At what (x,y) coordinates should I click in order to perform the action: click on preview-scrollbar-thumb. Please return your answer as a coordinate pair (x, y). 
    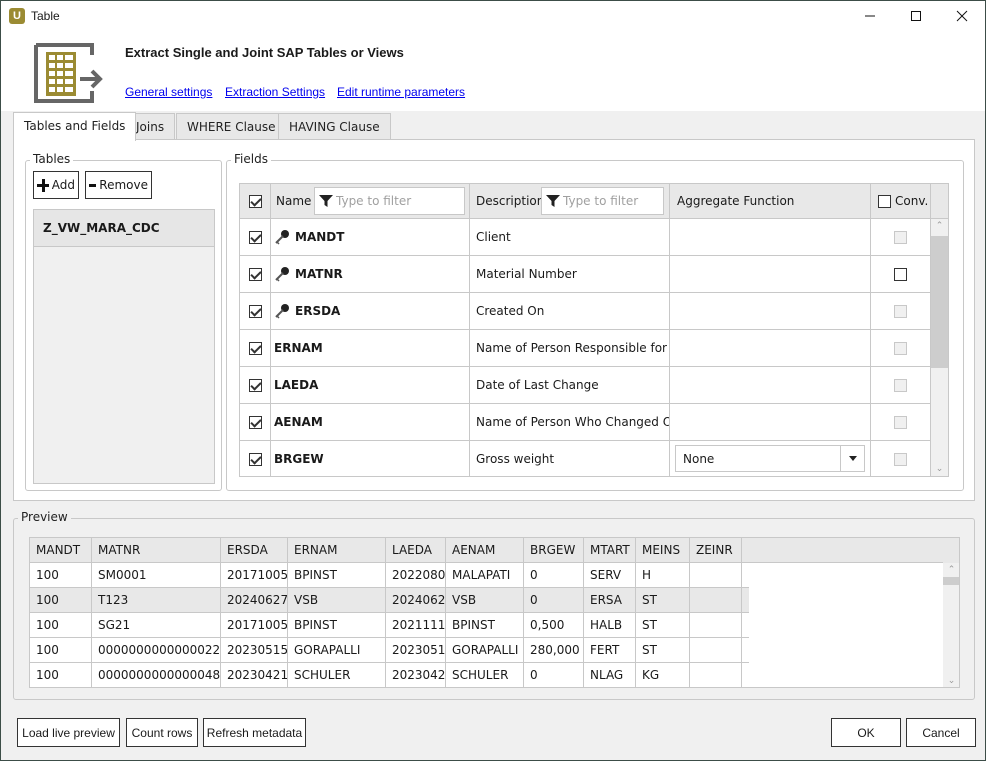
    Looking at the image, I should click on (951, 581).